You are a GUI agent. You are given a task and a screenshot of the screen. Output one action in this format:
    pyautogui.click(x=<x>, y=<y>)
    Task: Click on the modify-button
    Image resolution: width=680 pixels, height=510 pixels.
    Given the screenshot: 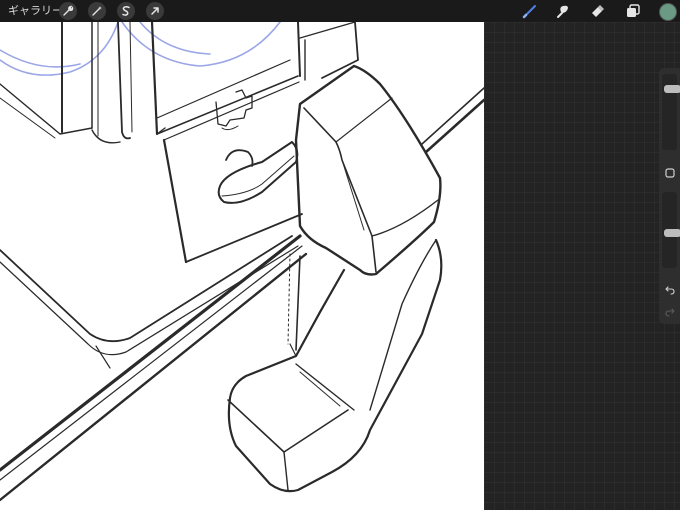 What is the action you would take?
    pyautogui.click(x=669, y=173)
    